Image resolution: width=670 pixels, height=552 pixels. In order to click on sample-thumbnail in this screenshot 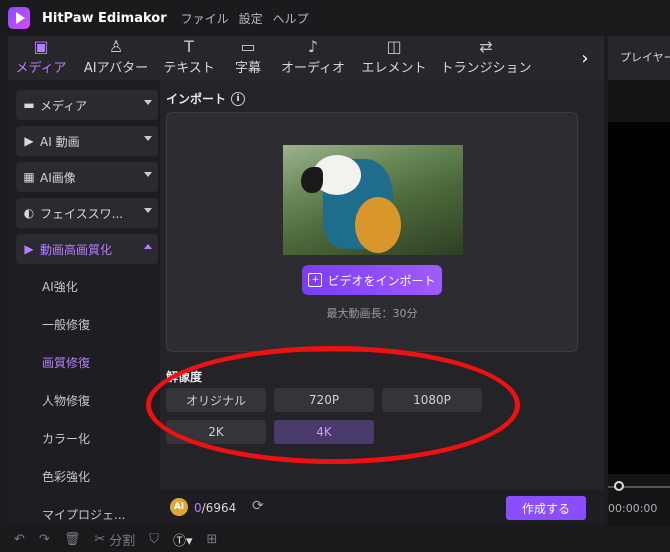, I will do `click(373, 200)`.